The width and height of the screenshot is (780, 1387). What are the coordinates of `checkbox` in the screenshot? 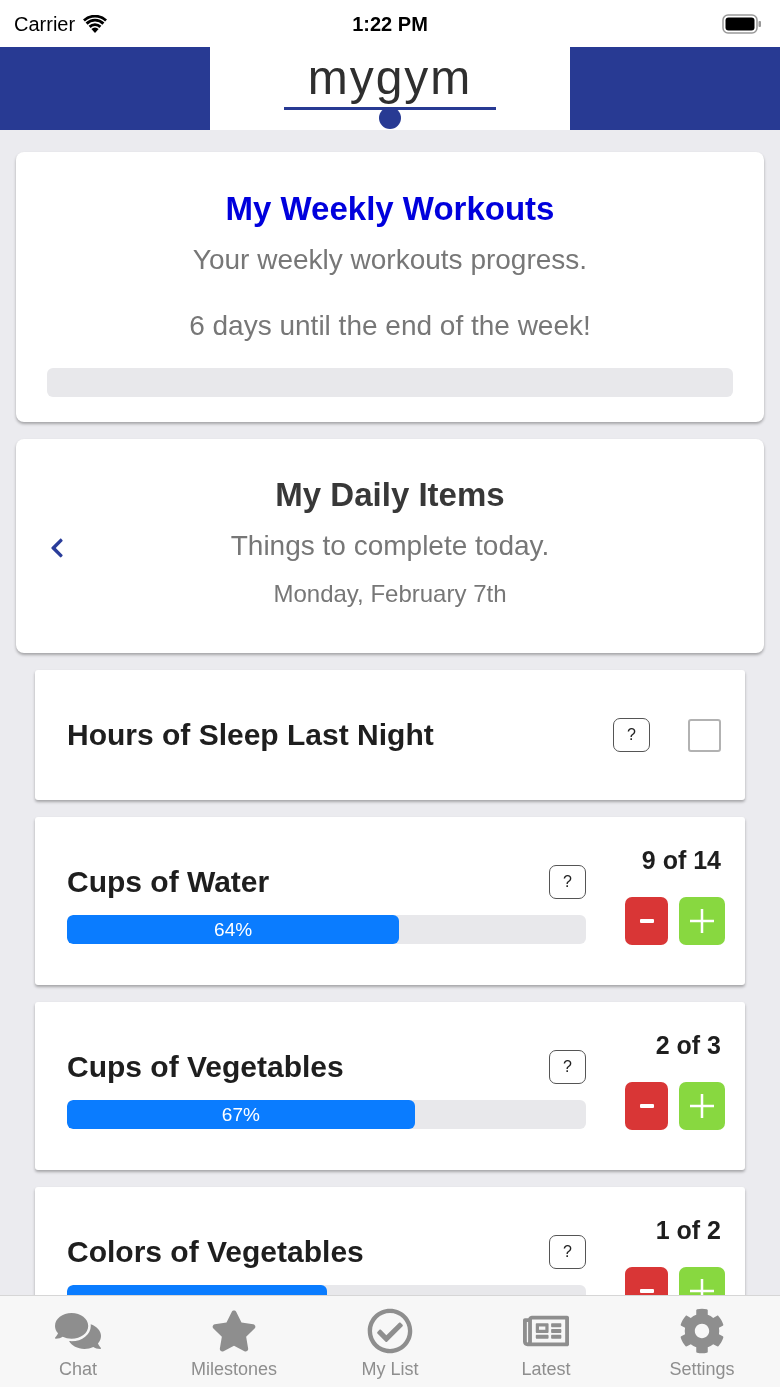 It's located at (704, 735).